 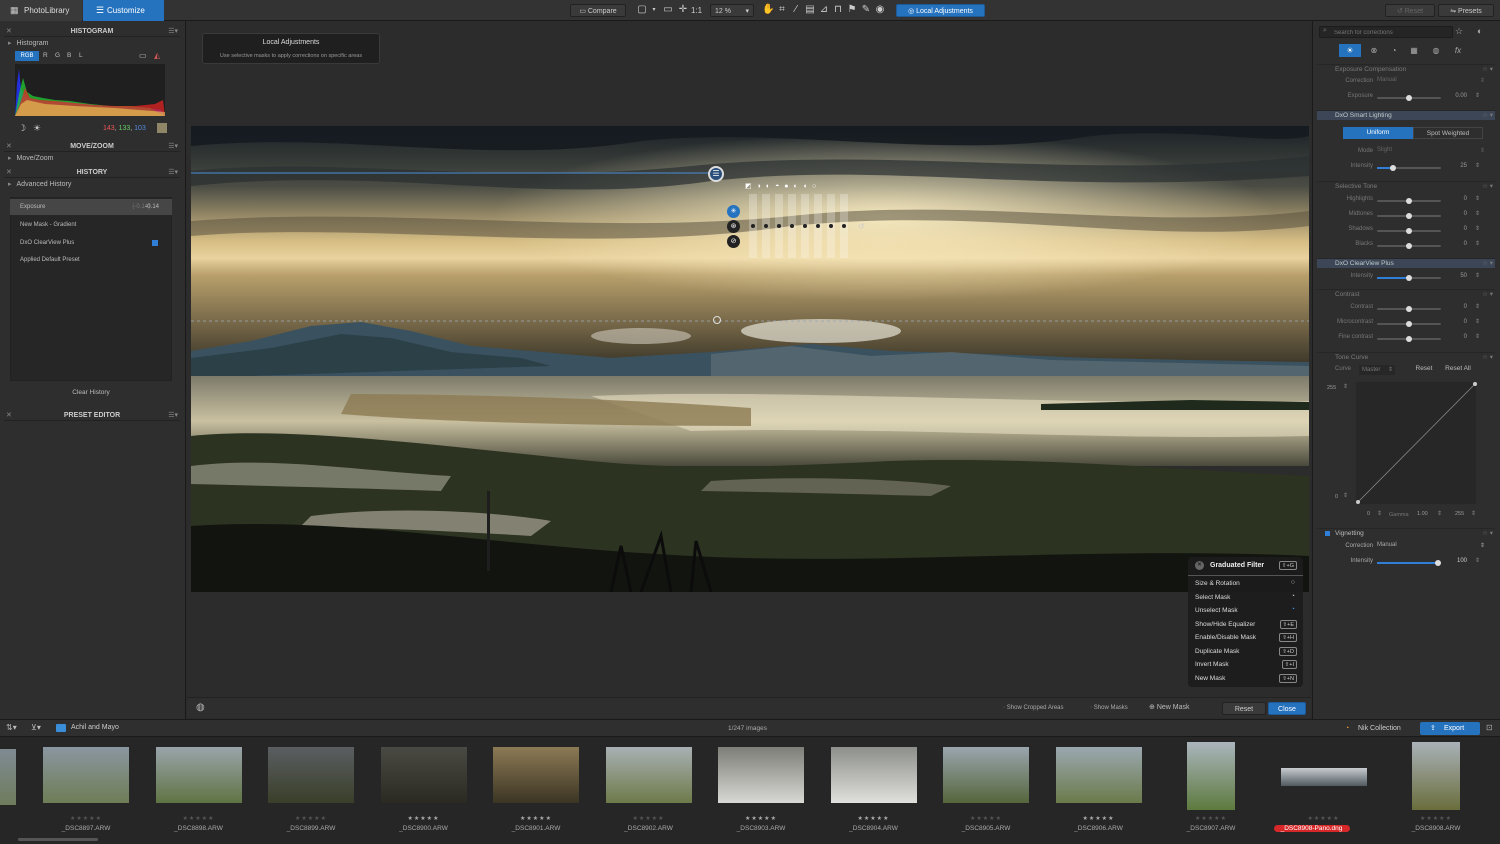 What do you see at coordinates (91, 225) in the screenshot?
I see `history-item: New Mask - Gradient` at bounding box center [91, 225].